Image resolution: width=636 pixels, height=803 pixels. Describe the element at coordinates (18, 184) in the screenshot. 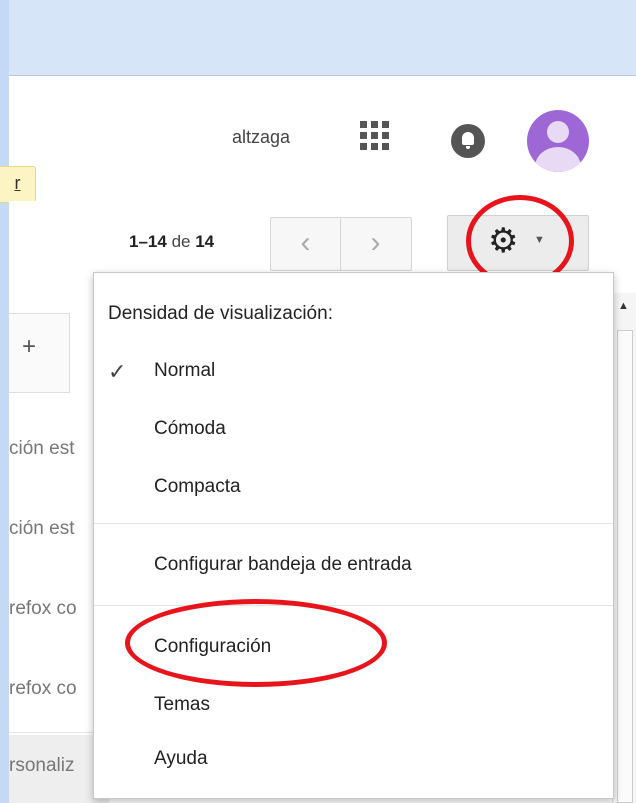

I see `notice-link: r` at that location.